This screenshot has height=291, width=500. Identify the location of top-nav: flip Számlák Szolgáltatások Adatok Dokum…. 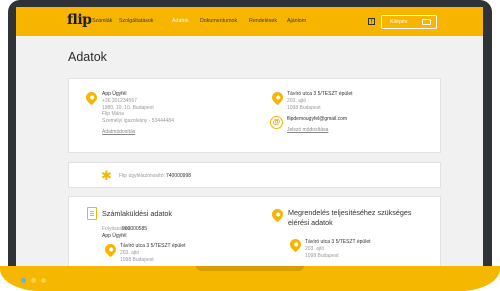
(249, 21).